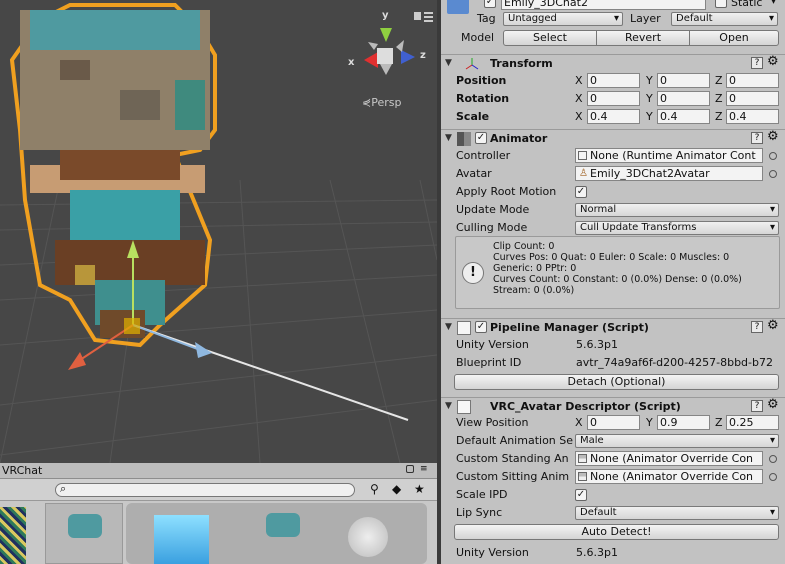 The width and height of the screenshot is (785, 564). What do you see at coordinates (613, 327) in the screenshot?
I see `pipeline-header: ▼ ✓ Pipeline Manager (Script) ? ⚙` at bounding box center [613, 327].